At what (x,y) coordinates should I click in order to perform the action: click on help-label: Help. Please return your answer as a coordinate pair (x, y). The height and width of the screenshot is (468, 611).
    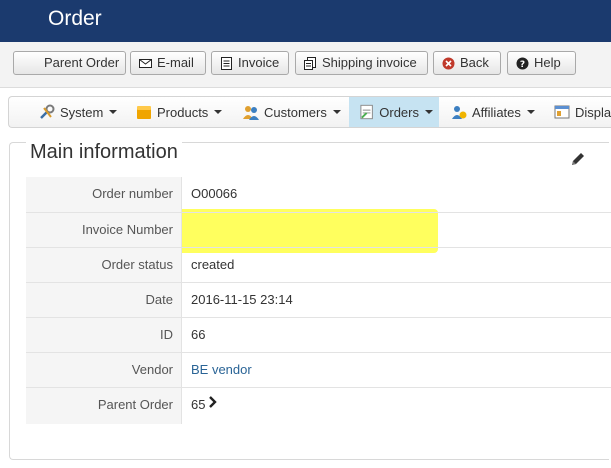
    Looking at the image, I should click on (547, 62).